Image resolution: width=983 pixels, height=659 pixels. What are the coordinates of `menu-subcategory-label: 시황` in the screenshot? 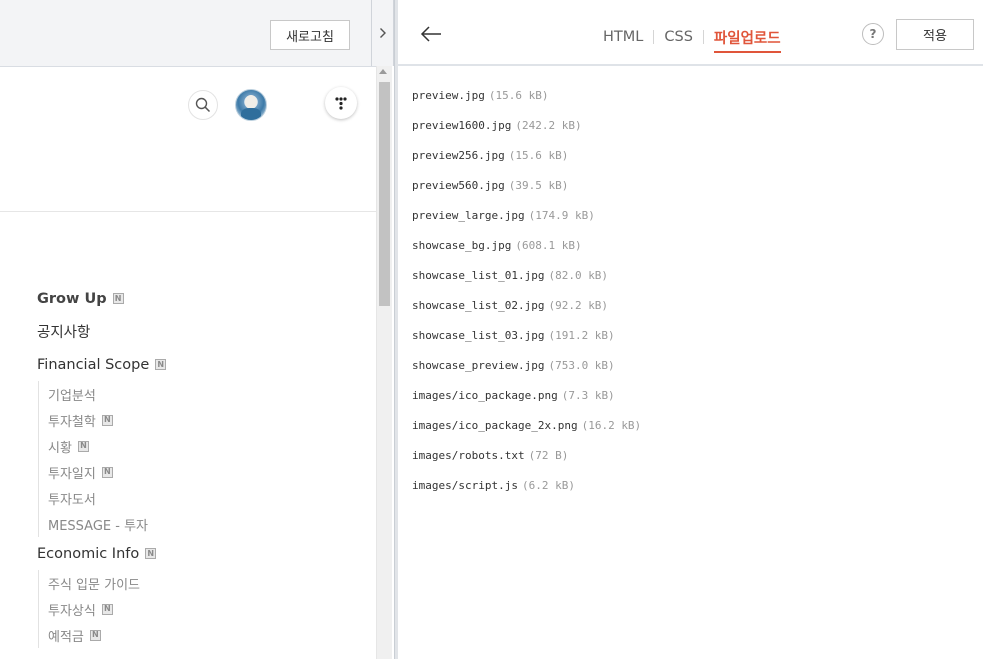 It's located at (60, 448).